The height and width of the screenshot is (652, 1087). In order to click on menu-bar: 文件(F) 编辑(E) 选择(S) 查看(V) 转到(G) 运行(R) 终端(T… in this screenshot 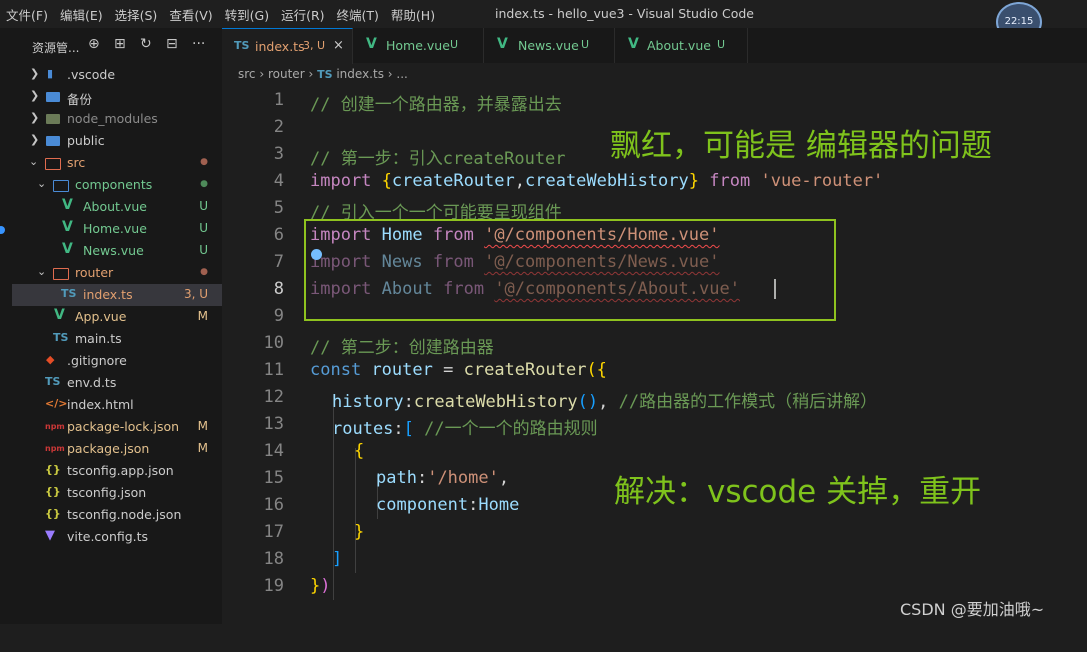, I will do `click(220, 14)`.